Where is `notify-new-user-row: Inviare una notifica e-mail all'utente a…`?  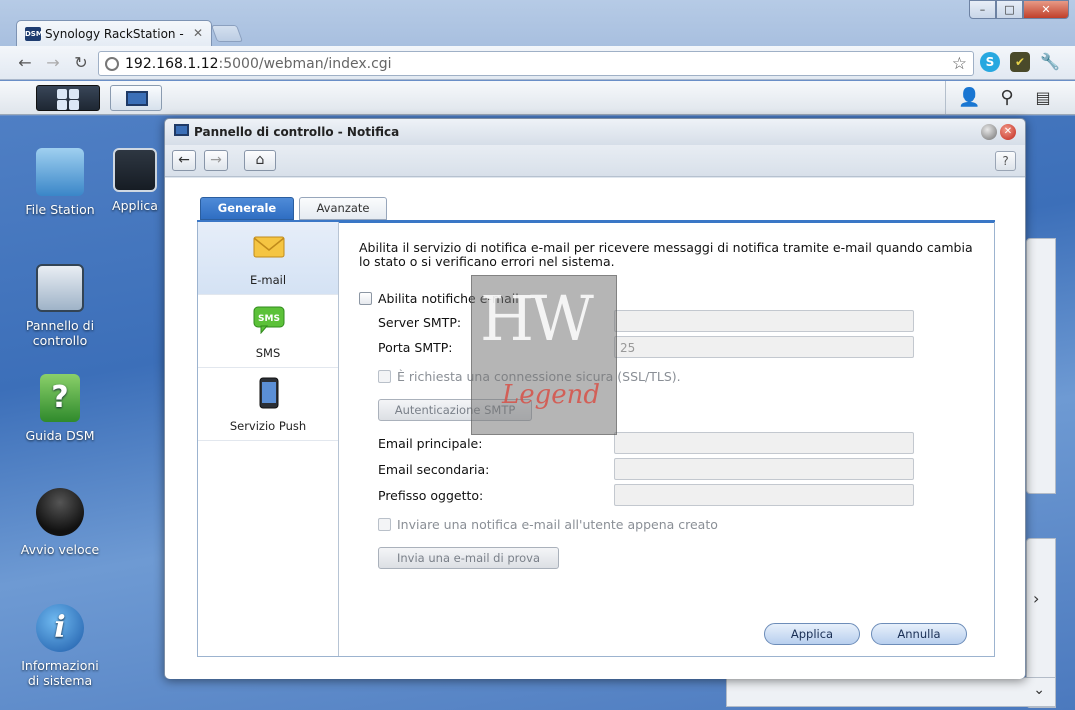
notify-new-user-row: Inviare una notifica e-mail all'utente a… is located at coordinates (548, 524).